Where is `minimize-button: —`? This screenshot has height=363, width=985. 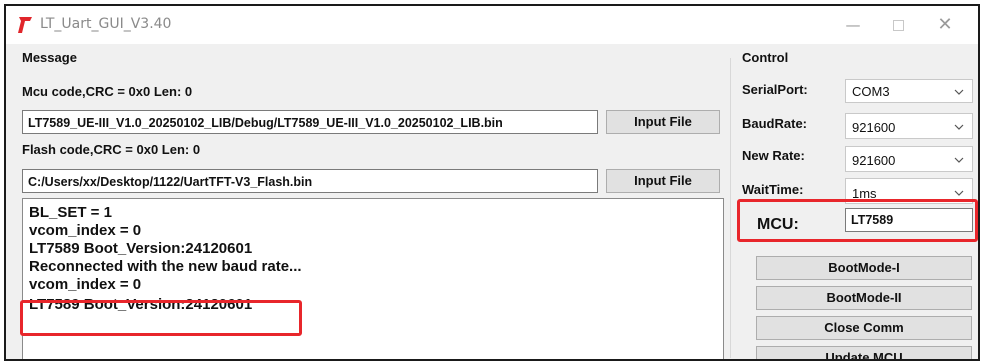
minimize-button: — is located at coordinates (853, 25).